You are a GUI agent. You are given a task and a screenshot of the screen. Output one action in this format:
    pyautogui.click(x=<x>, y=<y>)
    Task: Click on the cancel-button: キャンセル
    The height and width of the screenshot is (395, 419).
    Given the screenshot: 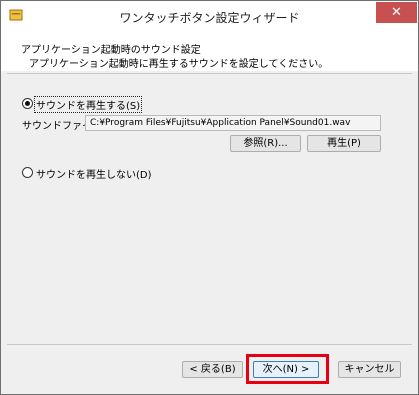 What is the action you would take?
    pyautogui.click(x=369, y=369)
    